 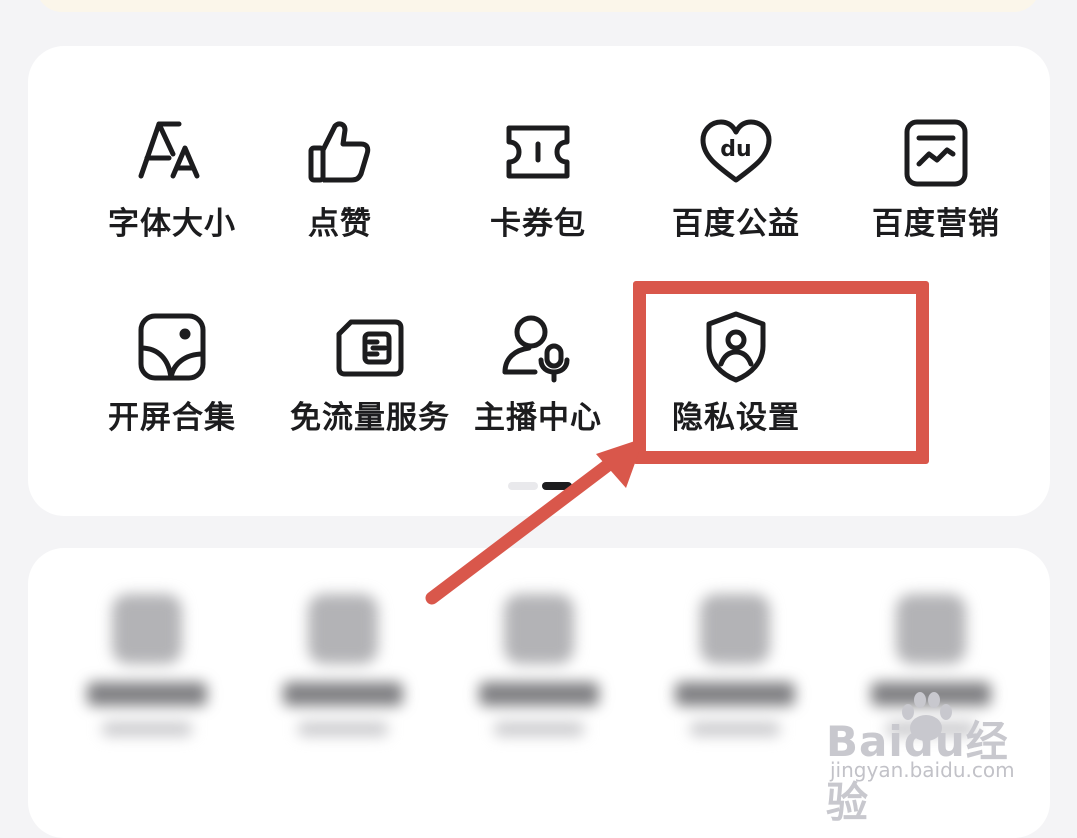 What do you see at coordinates (557, 486) in the screenshot?
I see `page-dot-active` at bounding box center [557, 486].